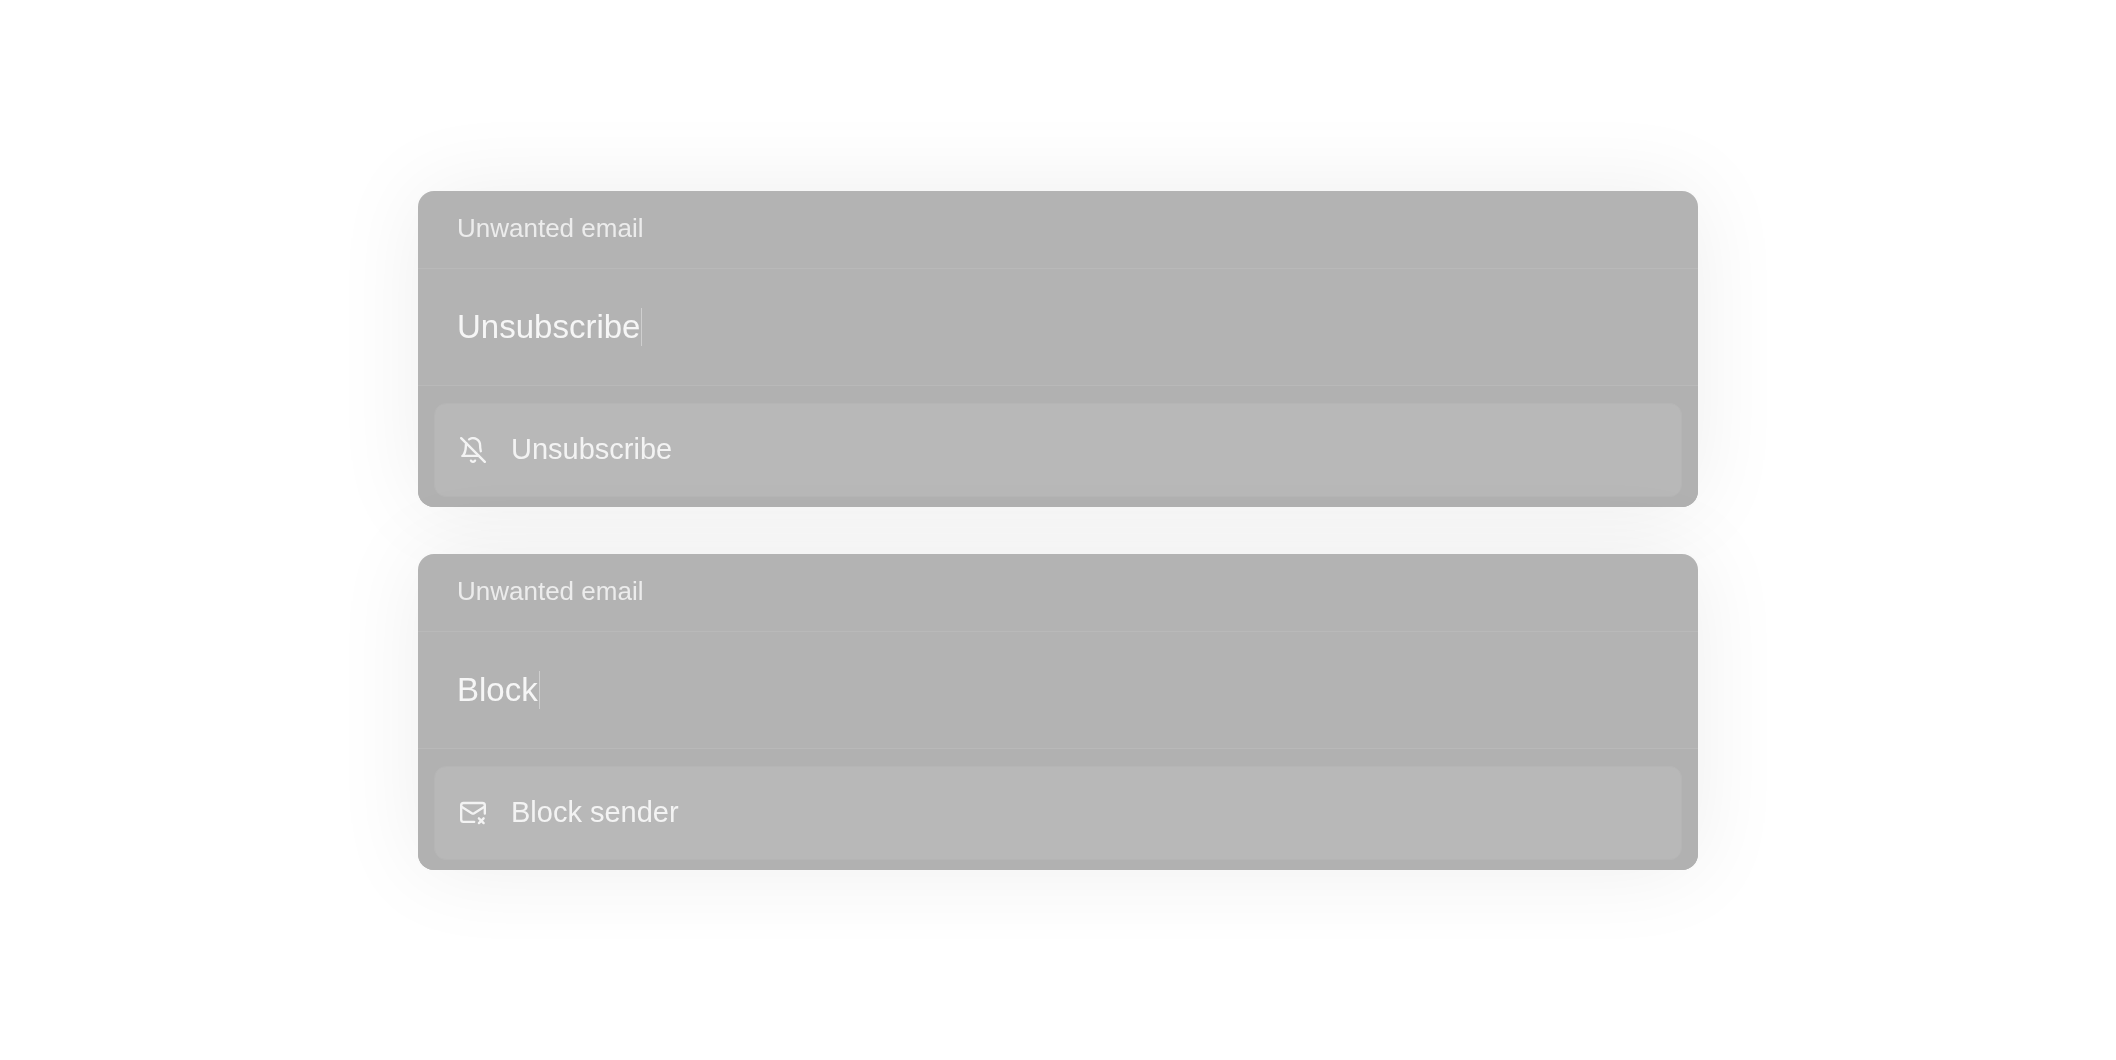 This screenshot has width=2116, height=1060. I want to click on command-input: Block, so click(498, 689).